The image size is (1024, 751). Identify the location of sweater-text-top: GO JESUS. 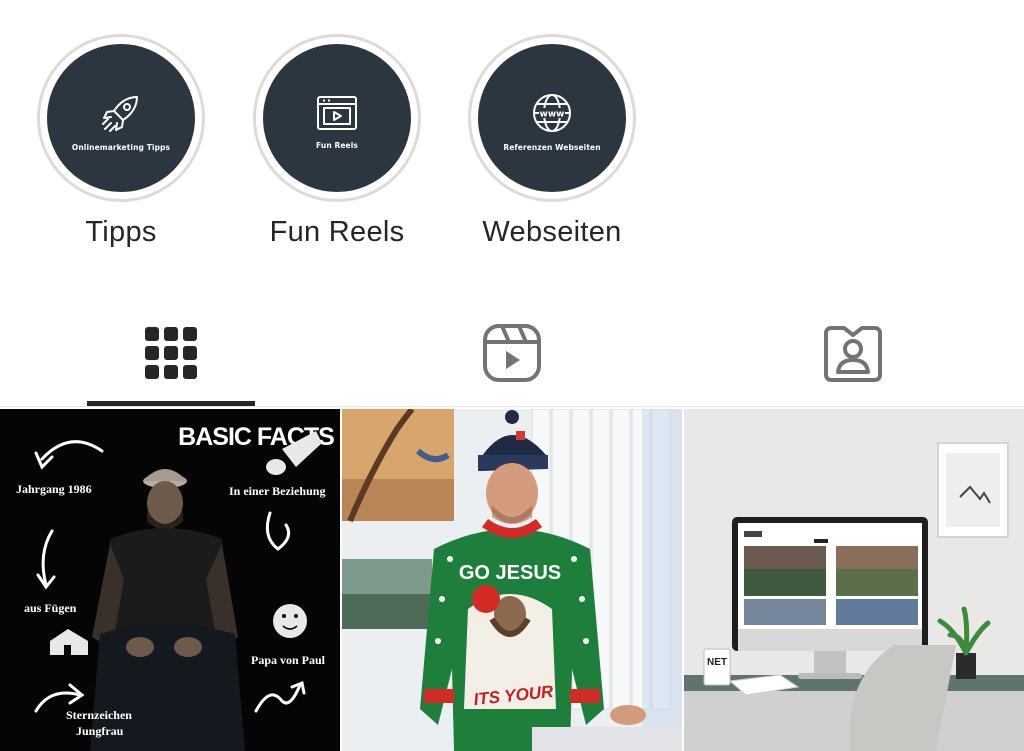
(510, 573).